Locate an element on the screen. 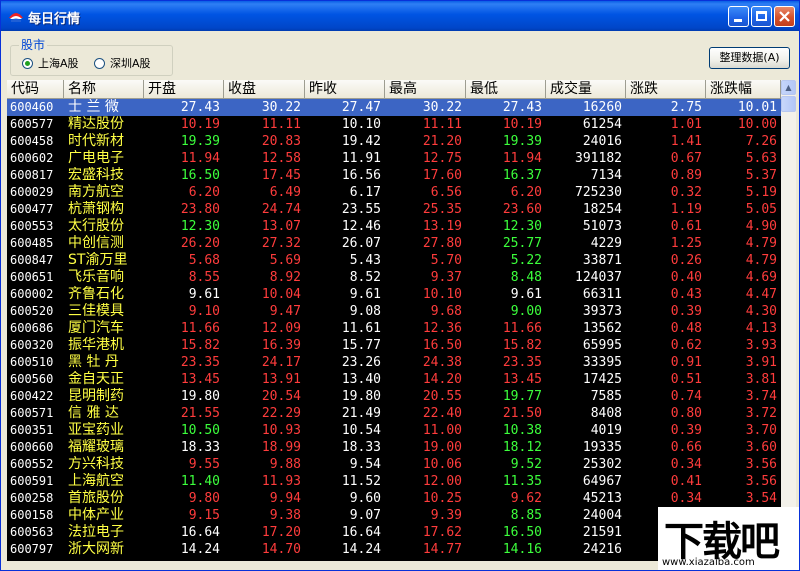 The image size is (800, 571). cell-change-pct: 3.93 is located at coordinates (761, 345).